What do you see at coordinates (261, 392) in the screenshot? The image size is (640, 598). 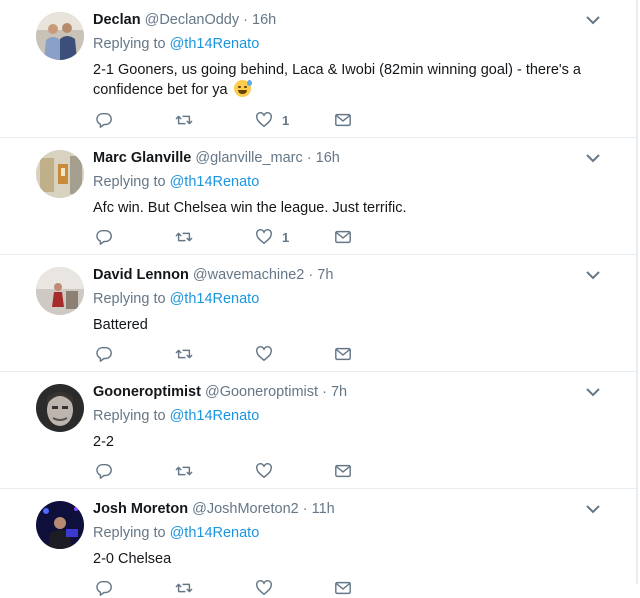 I see `user-handle: @Gooneroptimist` at bounding box center [261, 392].